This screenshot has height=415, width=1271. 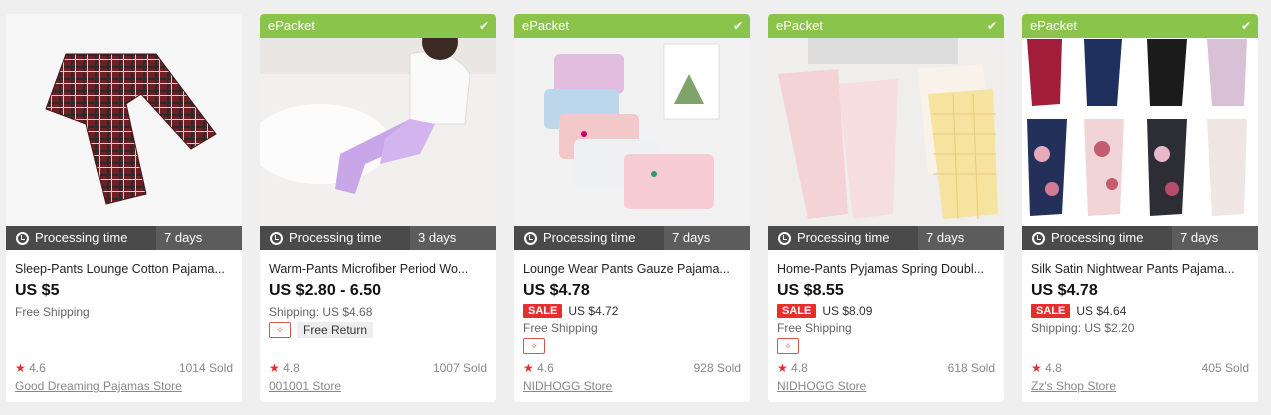 I want to click on free-return-row: ✧ Free Return, so click(x=321, y=330).